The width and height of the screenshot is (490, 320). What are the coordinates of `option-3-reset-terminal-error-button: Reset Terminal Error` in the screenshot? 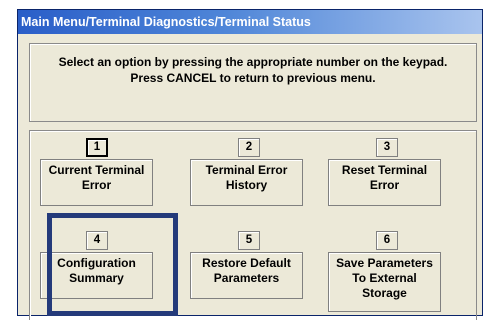 It's located at (384, 182).